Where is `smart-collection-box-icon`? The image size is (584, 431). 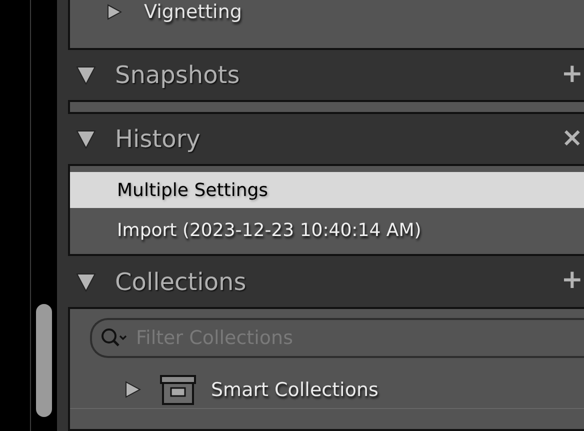 smart-collection-box-icon is located at coordinates (178, 390).